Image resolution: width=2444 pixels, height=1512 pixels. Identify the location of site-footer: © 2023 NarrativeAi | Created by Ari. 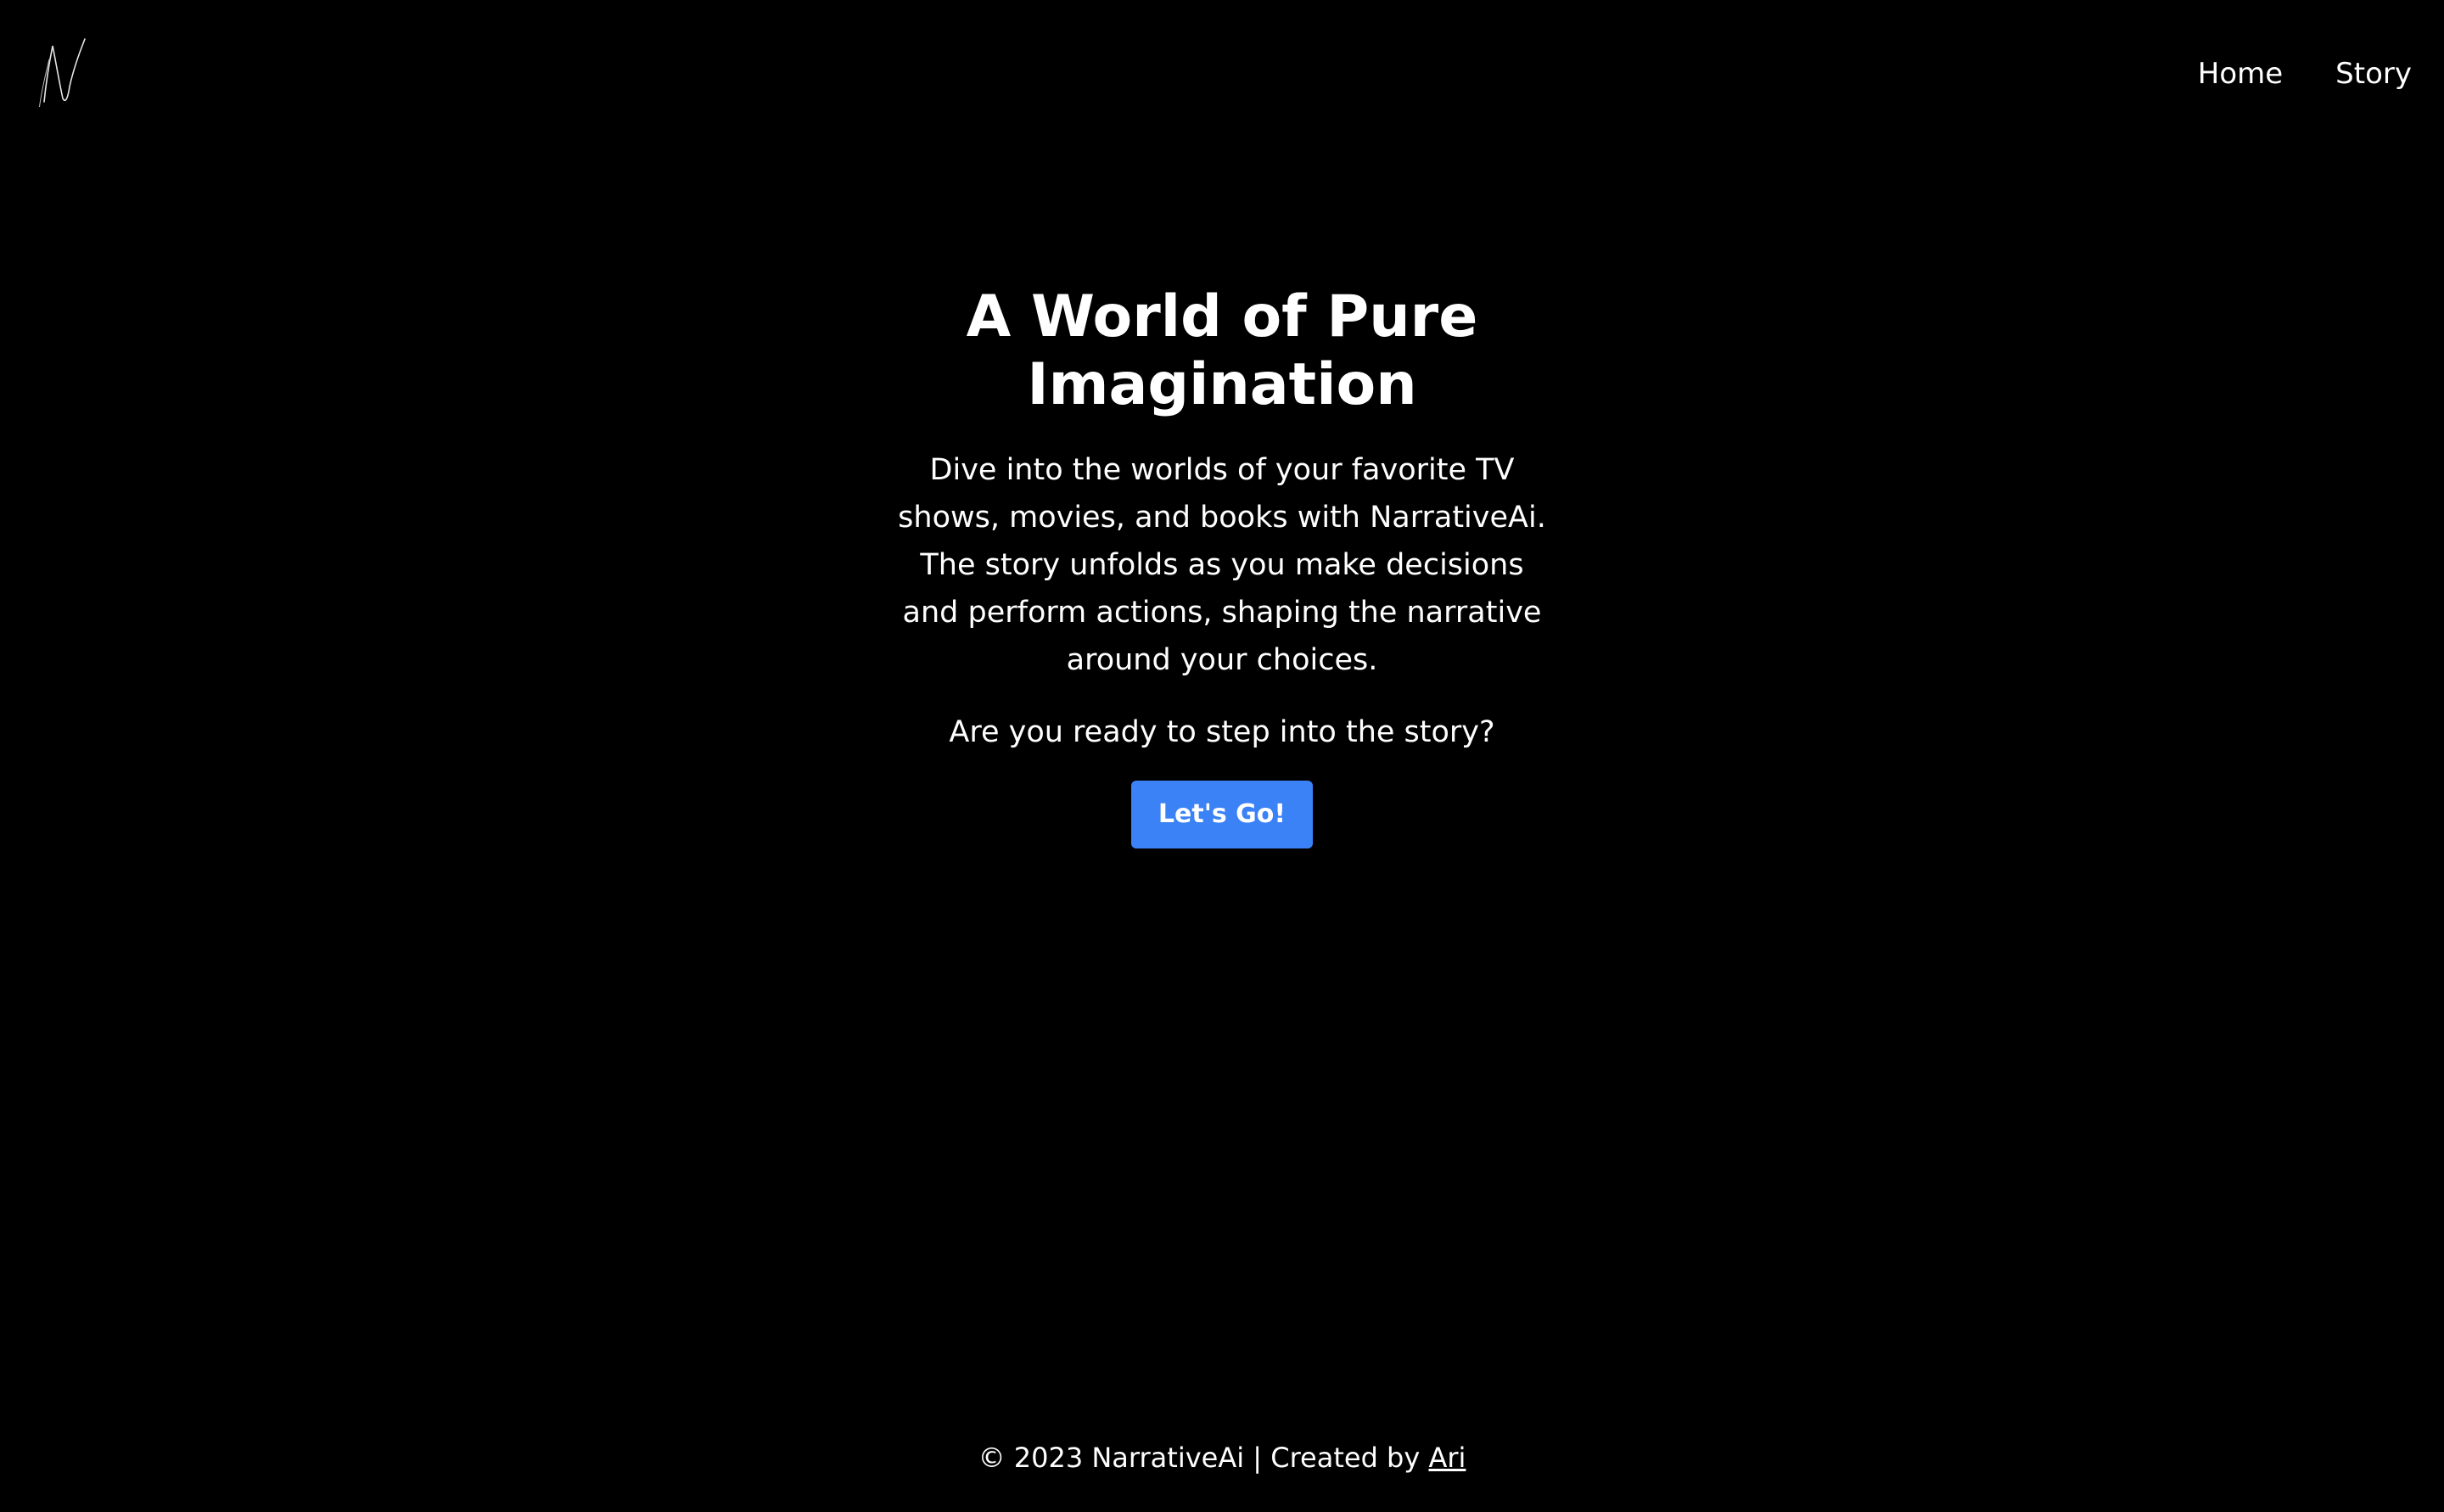
(1222, 1457).